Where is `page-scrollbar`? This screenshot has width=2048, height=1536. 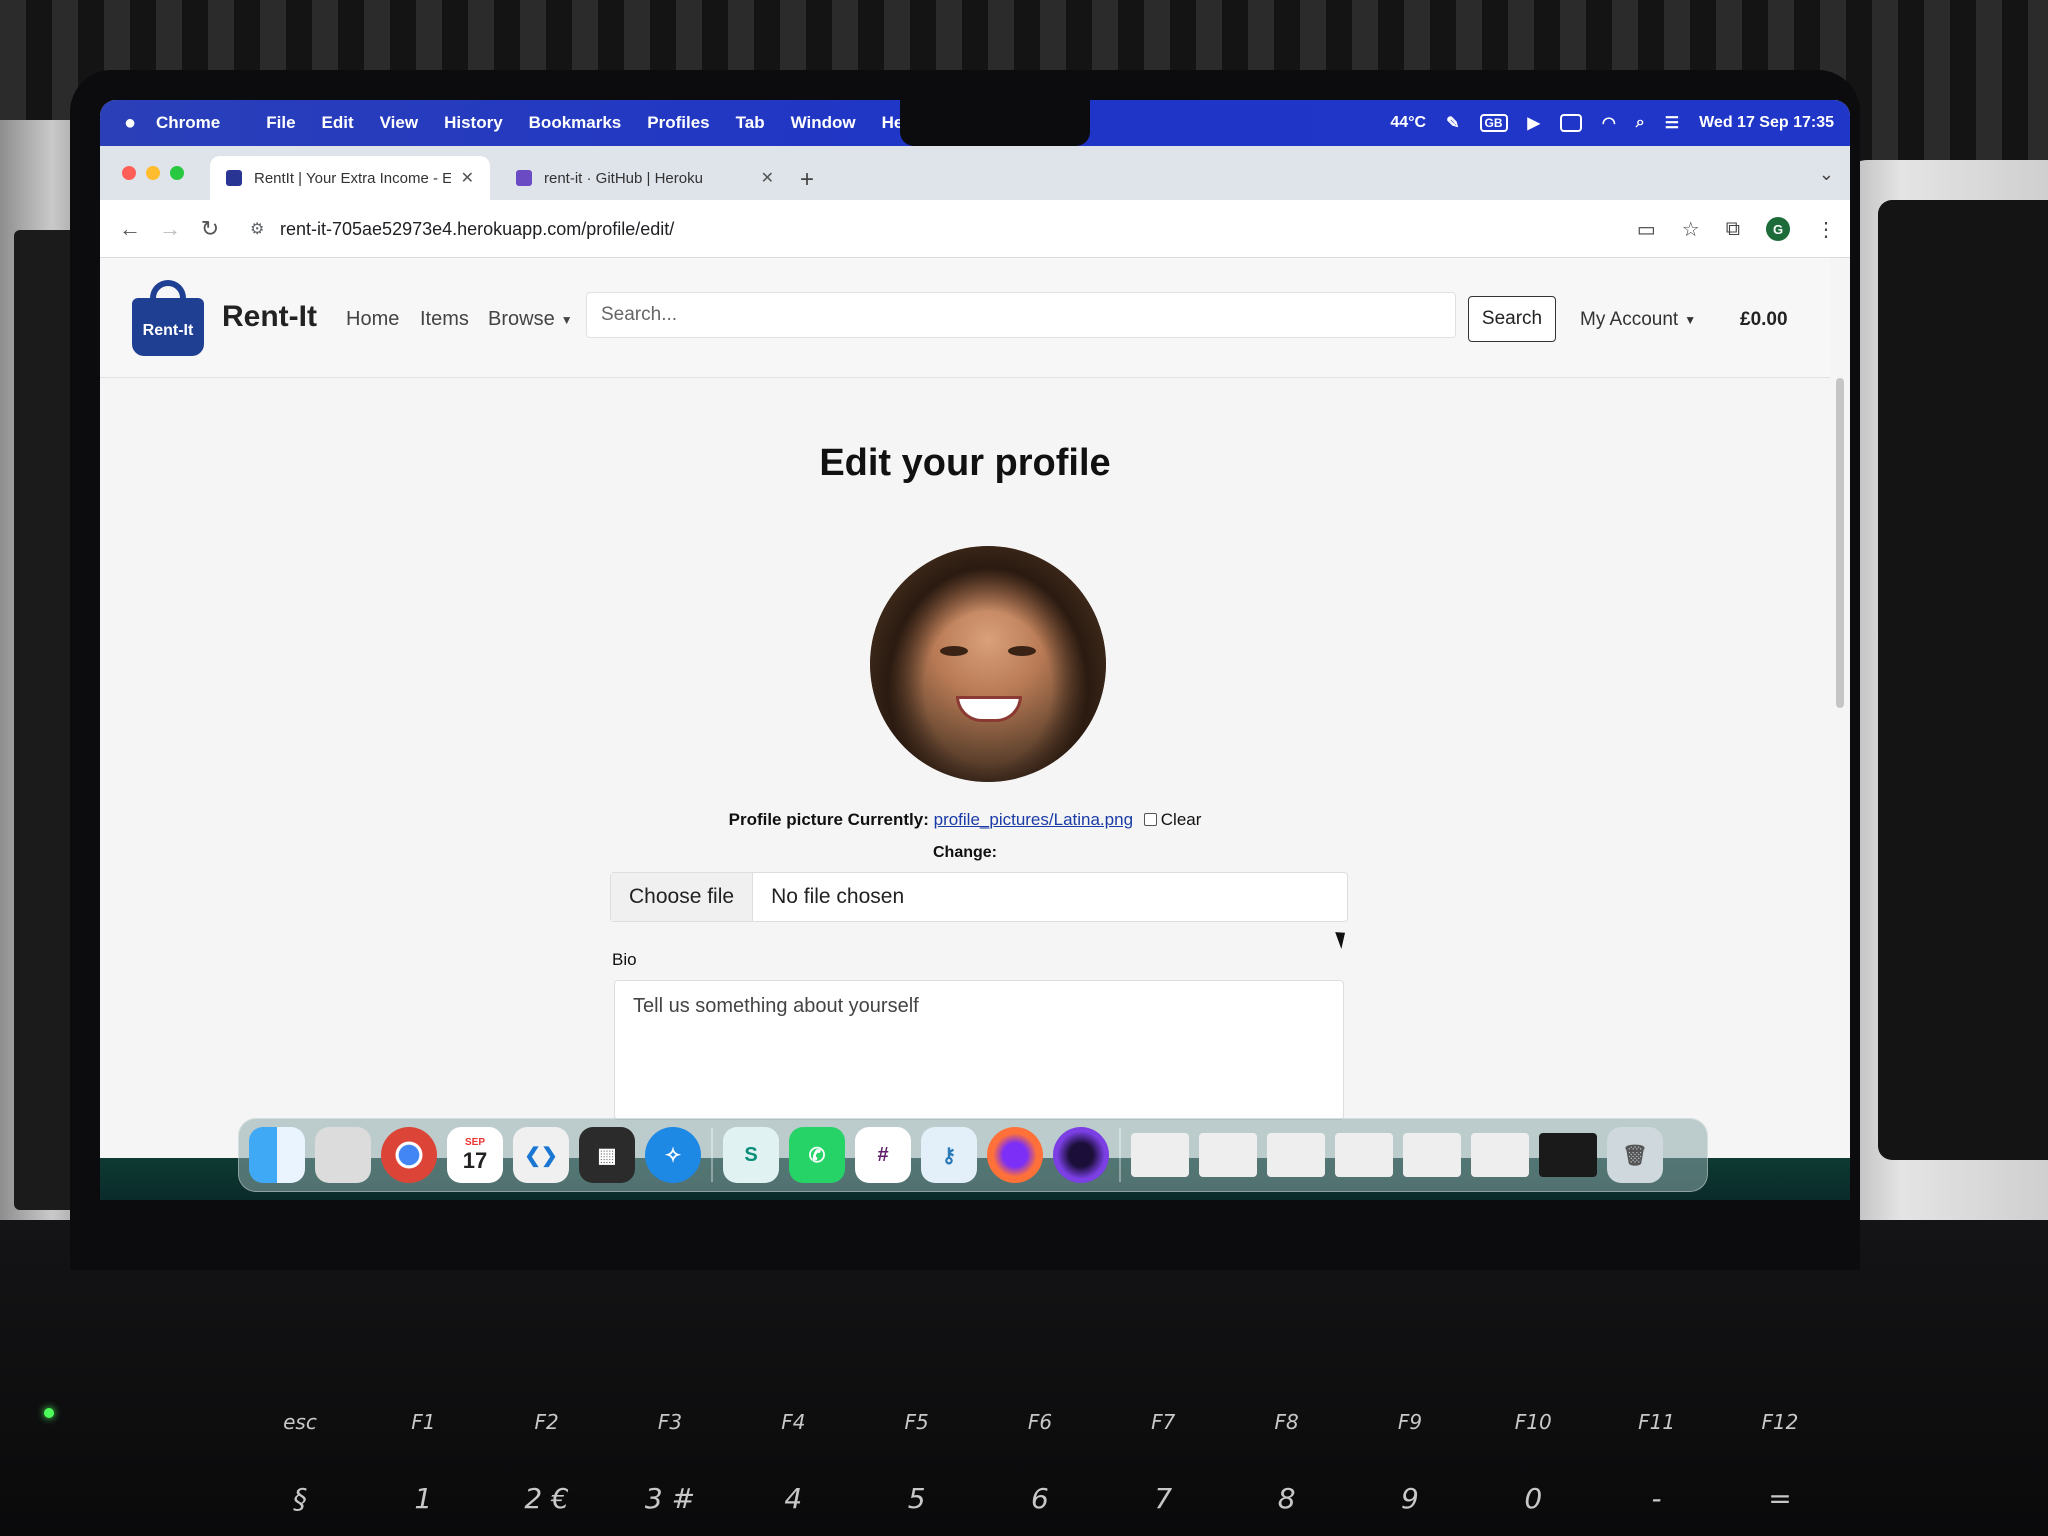
page-scrollbar is located at coordinates (1840, 543).